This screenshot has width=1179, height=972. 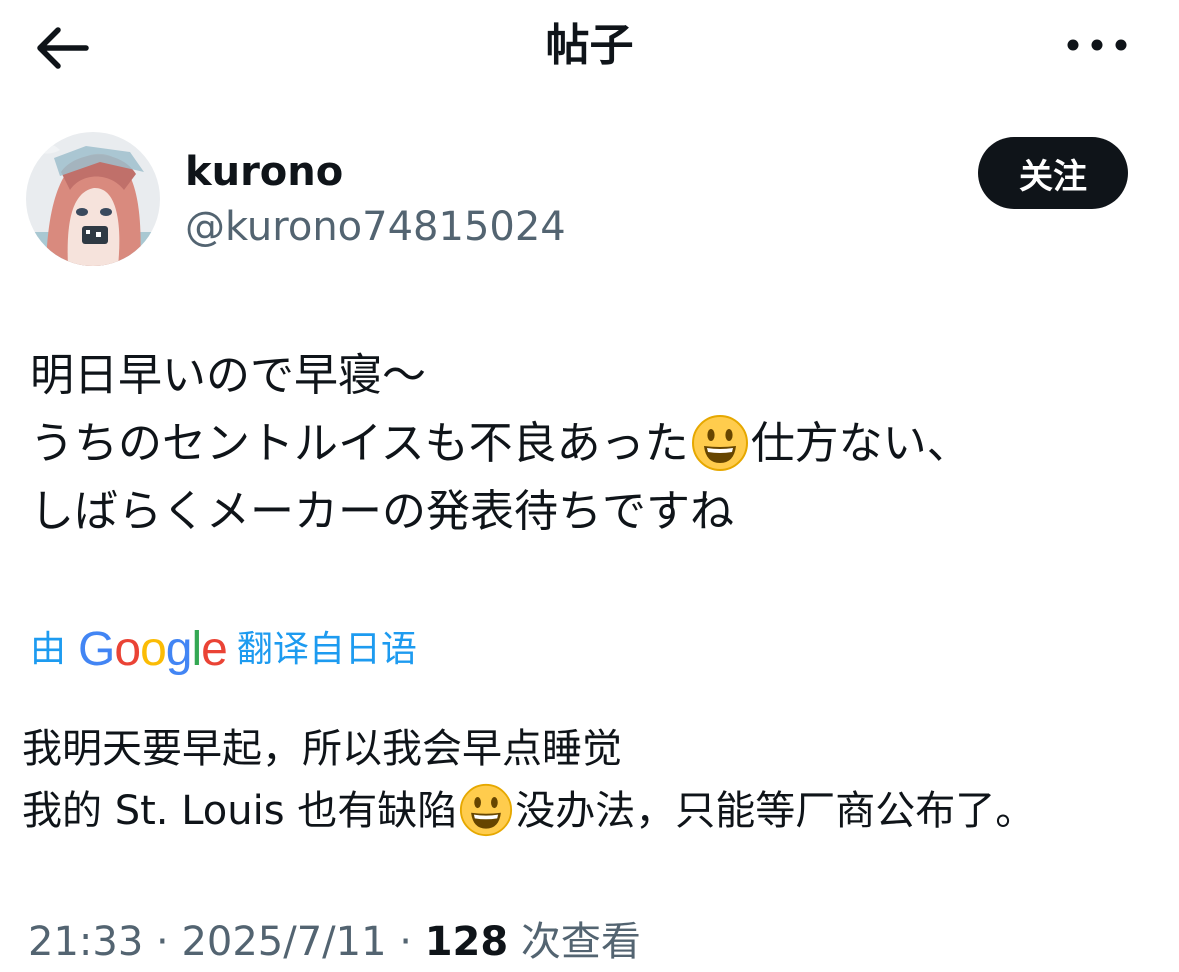 I want to click on translated-line-2-after: 没办法，只能等厂商公布了。, so click(x=775, y=811).